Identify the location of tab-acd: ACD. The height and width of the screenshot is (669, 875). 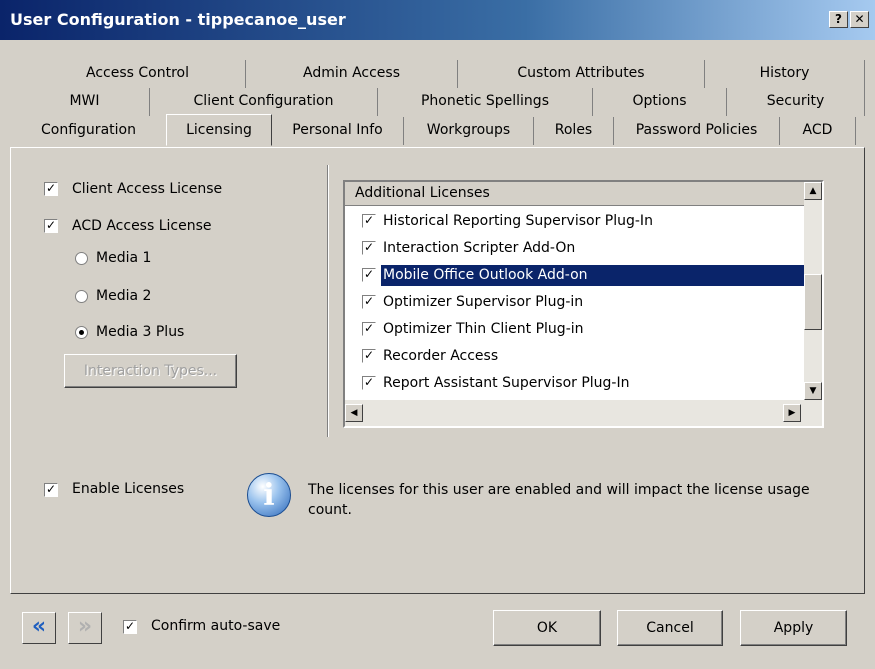
(818, 131).